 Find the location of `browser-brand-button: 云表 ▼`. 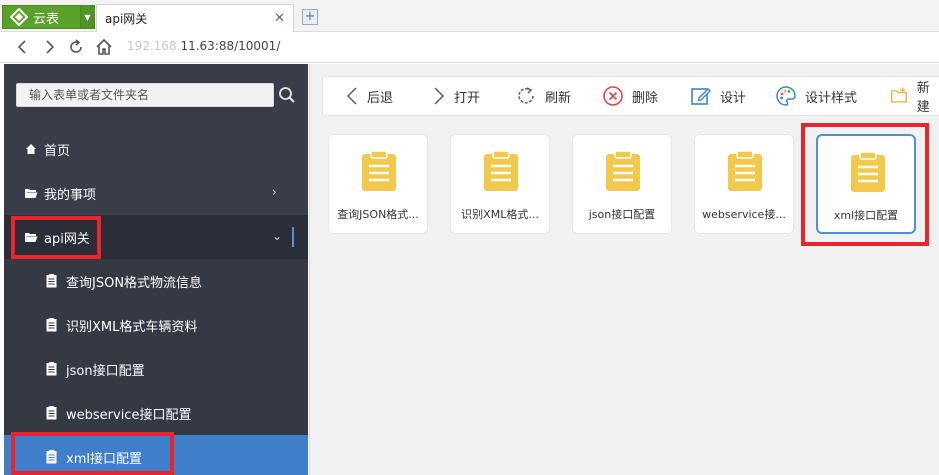

browser-brand-button: 云表 ▼ is located at coordinates (48, 17).